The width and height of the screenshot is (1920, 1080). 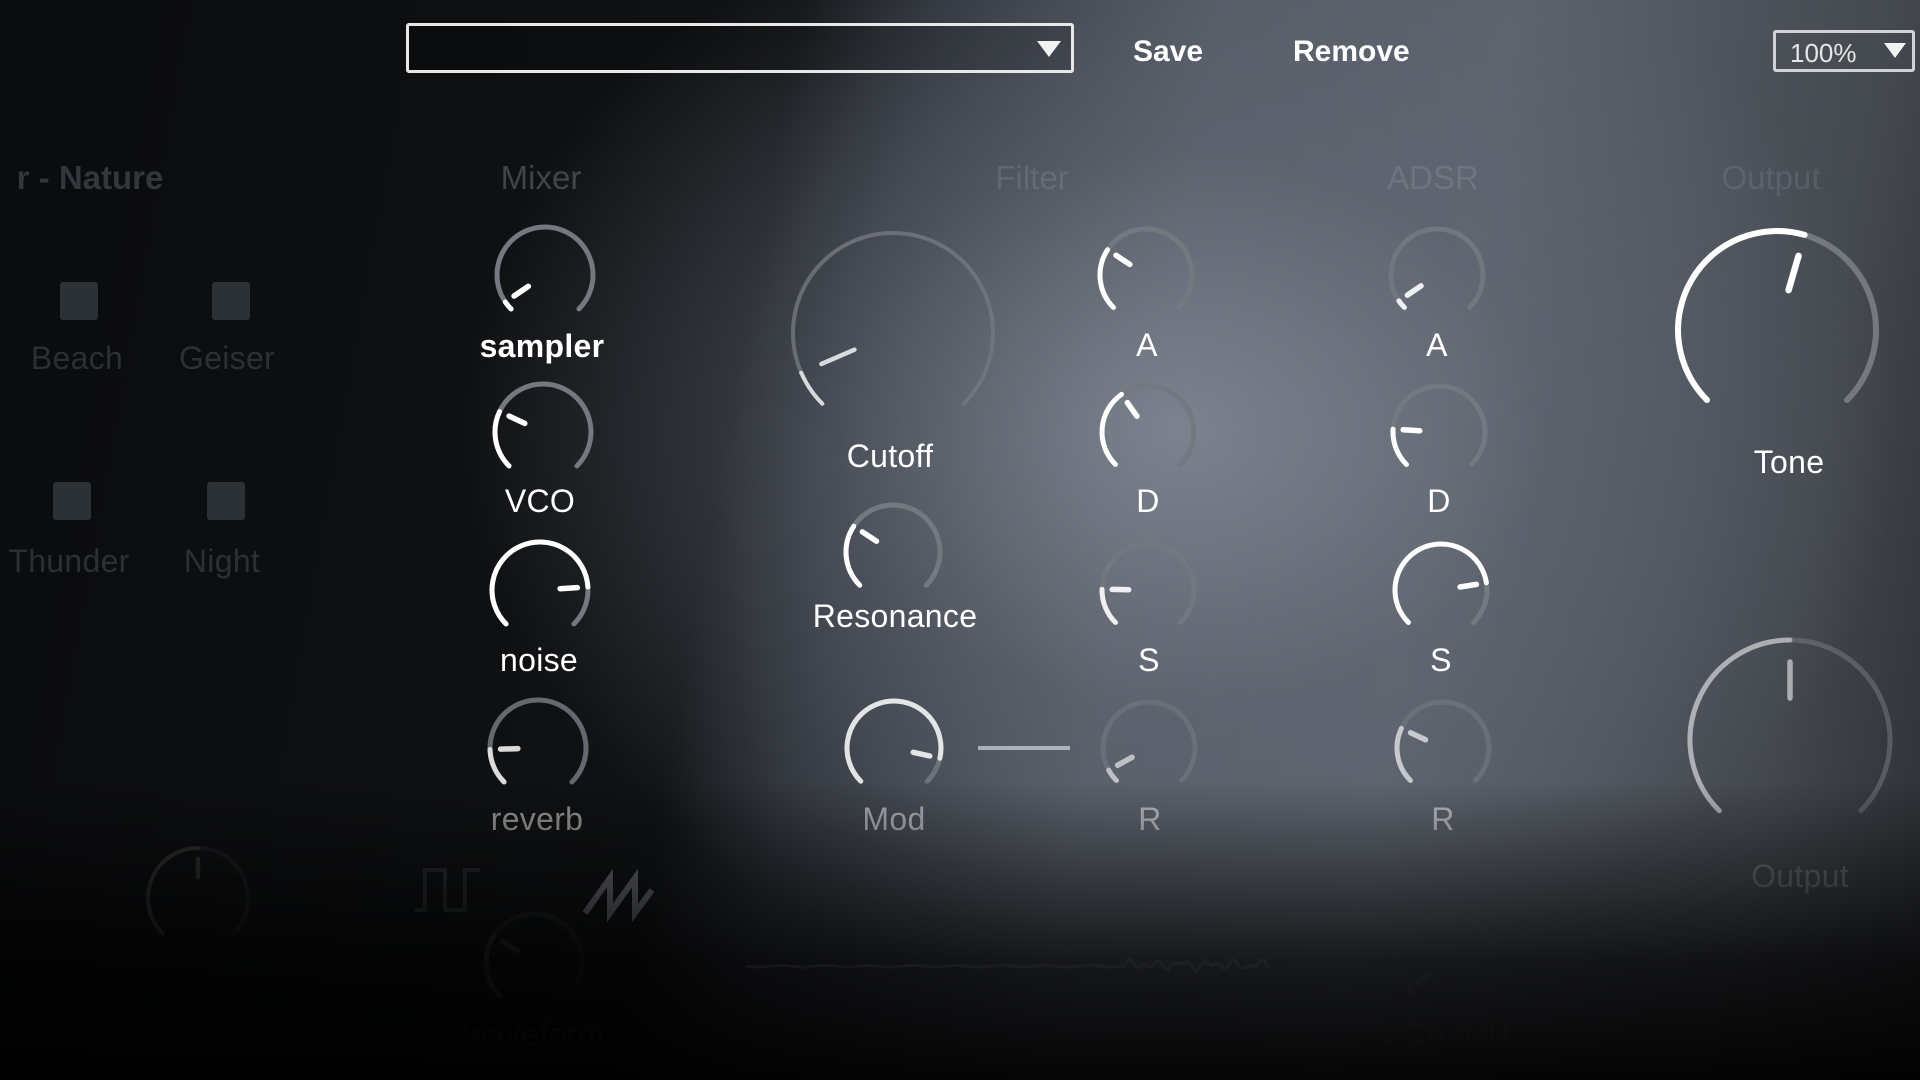 What do you see at coordinates (1437, 345) in the screenshot?
I see `knob-label-adsr-attack: A` at bounding box center [1437, 345].